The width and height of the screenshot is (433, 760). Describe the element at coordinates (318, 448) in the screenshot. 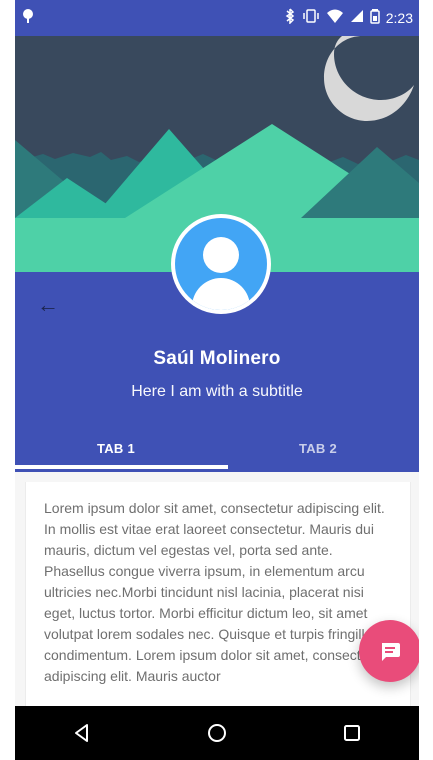

I see `tab-2: TAB 2` at that location.